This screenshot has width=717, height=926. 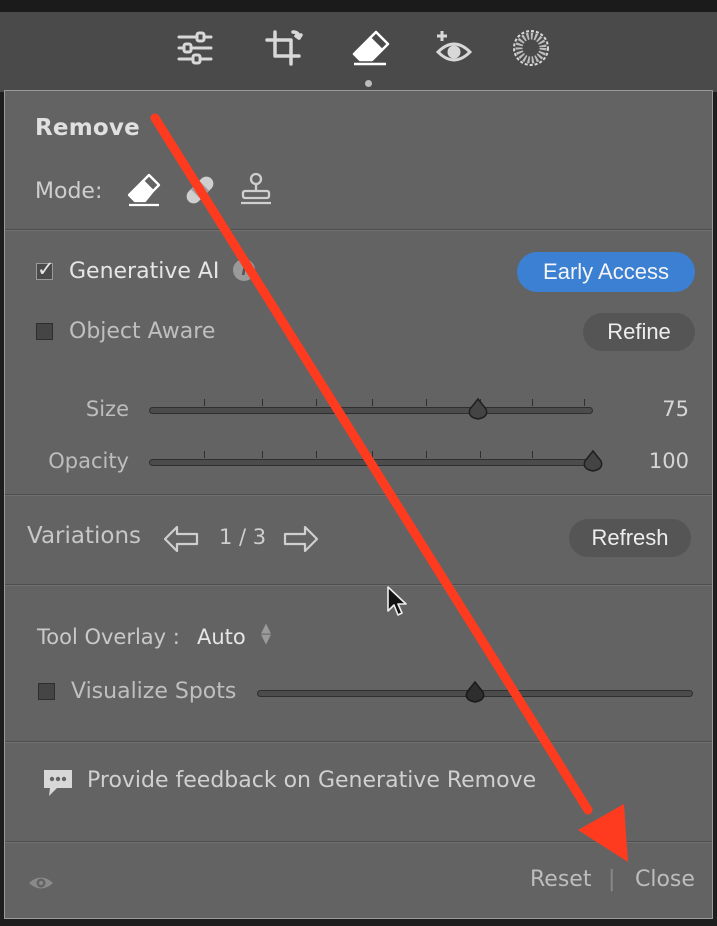 I want to click on eraser-mode-icon, so click(x=144, y=190).